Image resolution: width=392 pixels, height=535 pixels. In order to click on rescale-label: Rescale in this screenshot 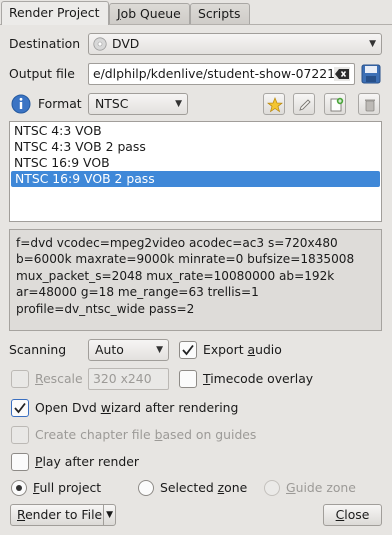, I will do `click(59, 379)`.